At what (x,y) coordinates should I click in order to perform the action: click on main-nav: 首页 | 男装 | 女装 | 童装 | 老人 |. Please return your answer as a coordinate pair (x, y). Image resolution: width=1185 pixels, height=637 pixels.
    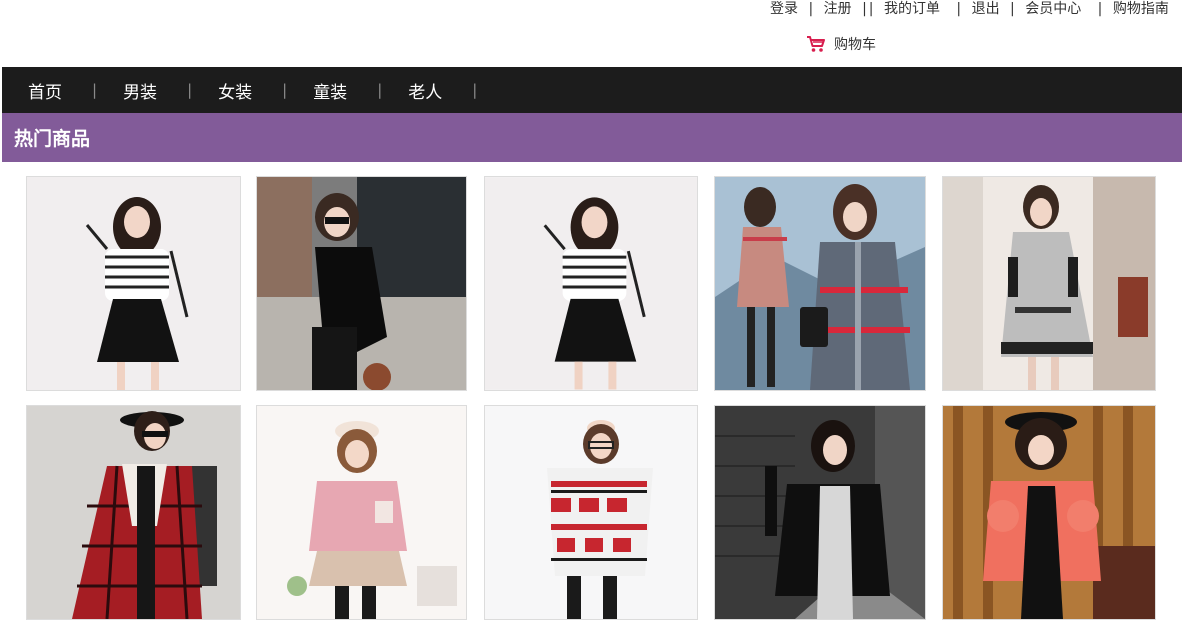
    Looking at the image, I should click on (592, 90).